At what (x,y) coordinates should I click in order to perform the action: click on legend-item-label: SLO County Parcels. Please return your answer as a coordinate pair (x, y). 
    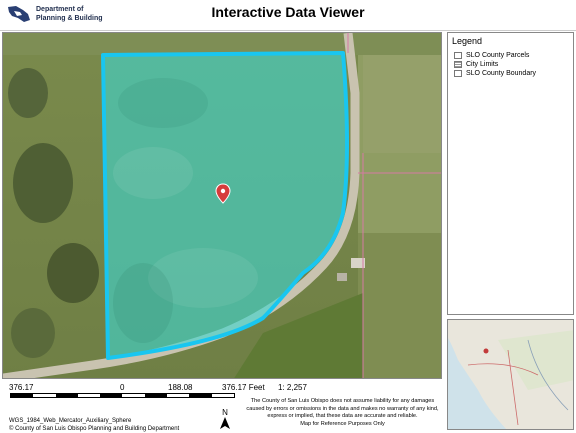
    Looking at the image, I should click on (498, 55).